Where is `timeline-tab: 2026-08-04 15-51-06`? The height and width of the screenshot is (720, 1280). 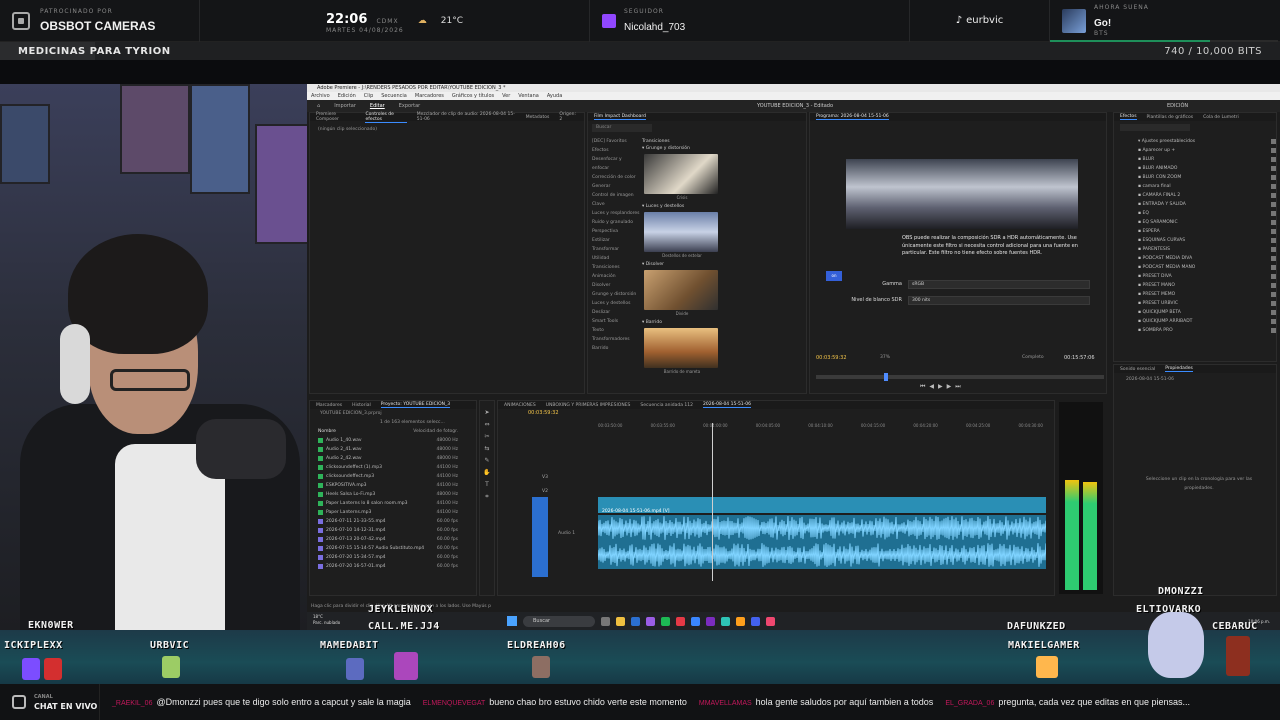
timeline-tab: 2026-08-04 15-51-06 is located at coordinates (727, 405).